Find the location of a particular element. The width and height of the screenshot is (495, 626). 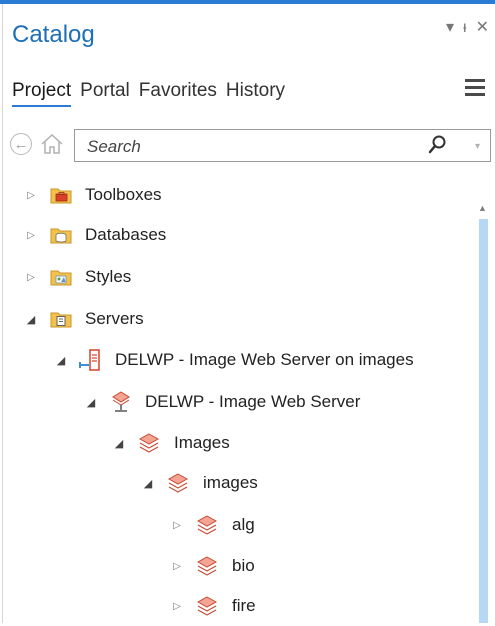

tree-item-label: Styles is located at coordinates (108, 276).